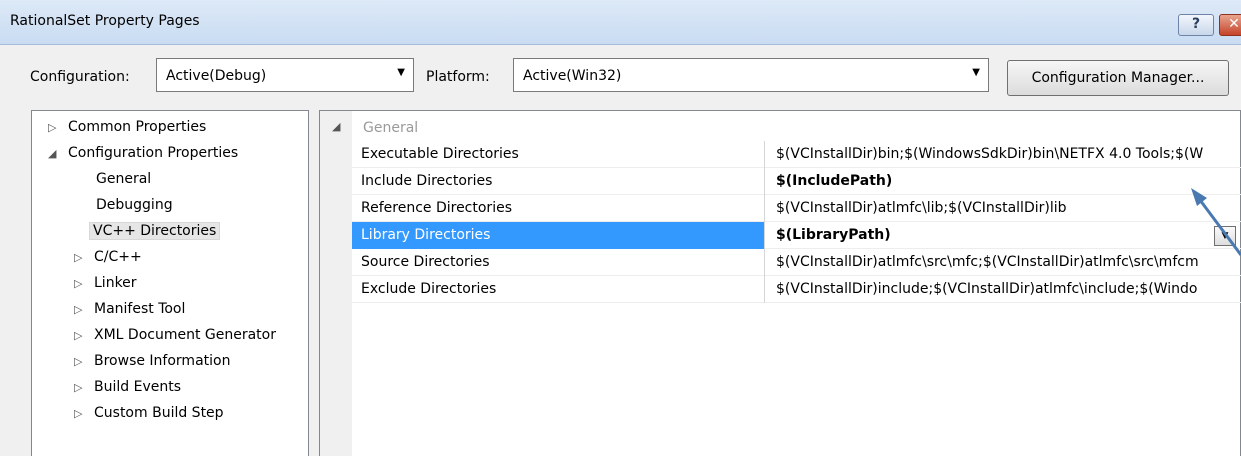 This screenshot has height=456, width=1241. Describe the element at coordinates (140, 309) in the screenshot. I see `tree-item-label: Manifest Tool` at that location.